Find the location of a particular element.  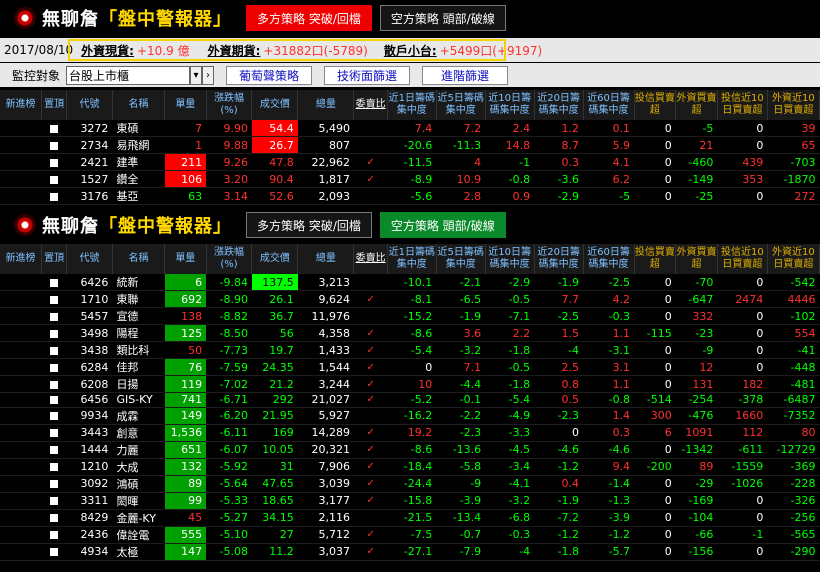

dropdown-icon: ▾ is located at coordinates (196, 75).